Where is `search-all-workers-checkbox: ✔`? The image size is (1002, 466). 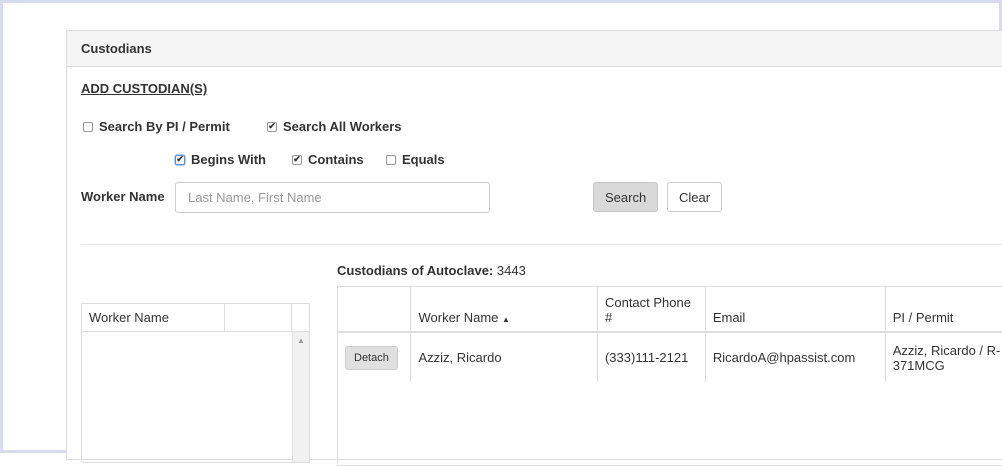
search-all-workers-checkbox: ✔ is located at coordinates (272, 126).